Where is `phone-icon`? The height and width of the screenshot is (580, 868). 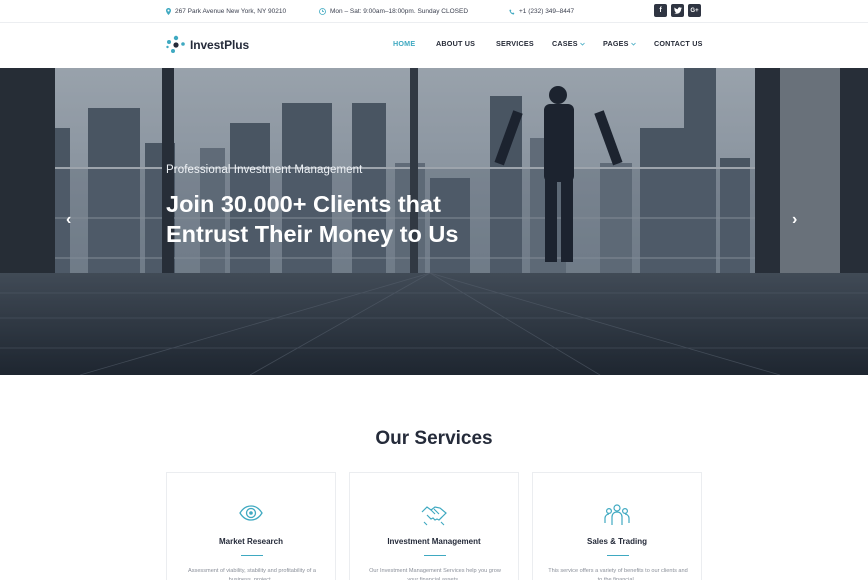 phone-icon is located at coordinates (512, 11).